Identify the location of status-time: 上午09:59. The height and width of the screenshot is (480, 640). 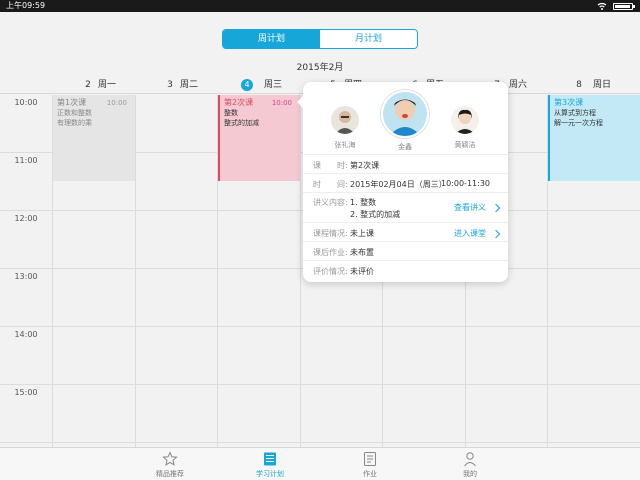
(26, 5).